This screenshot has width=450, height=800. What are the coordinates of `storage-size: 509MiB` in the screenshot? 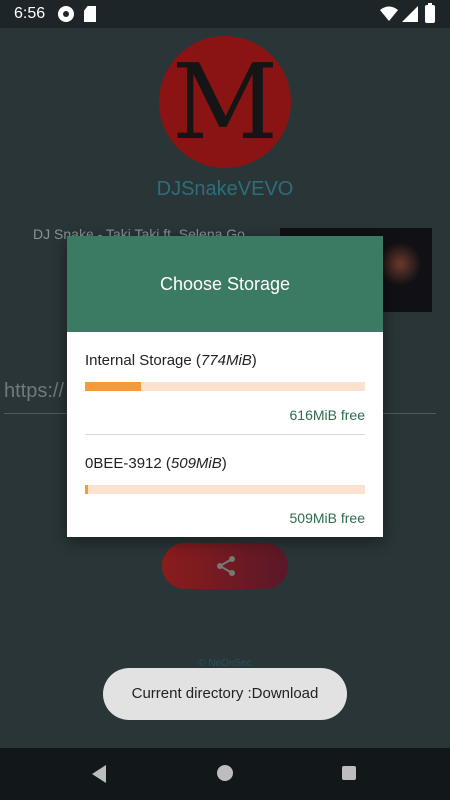 It's located at (196, 463).